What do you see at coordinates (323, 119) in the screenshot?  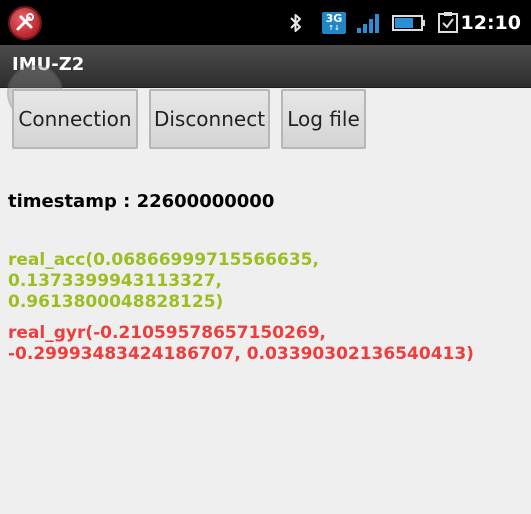 I see `log-file-button: Log file` at bounding box center [323, 119].